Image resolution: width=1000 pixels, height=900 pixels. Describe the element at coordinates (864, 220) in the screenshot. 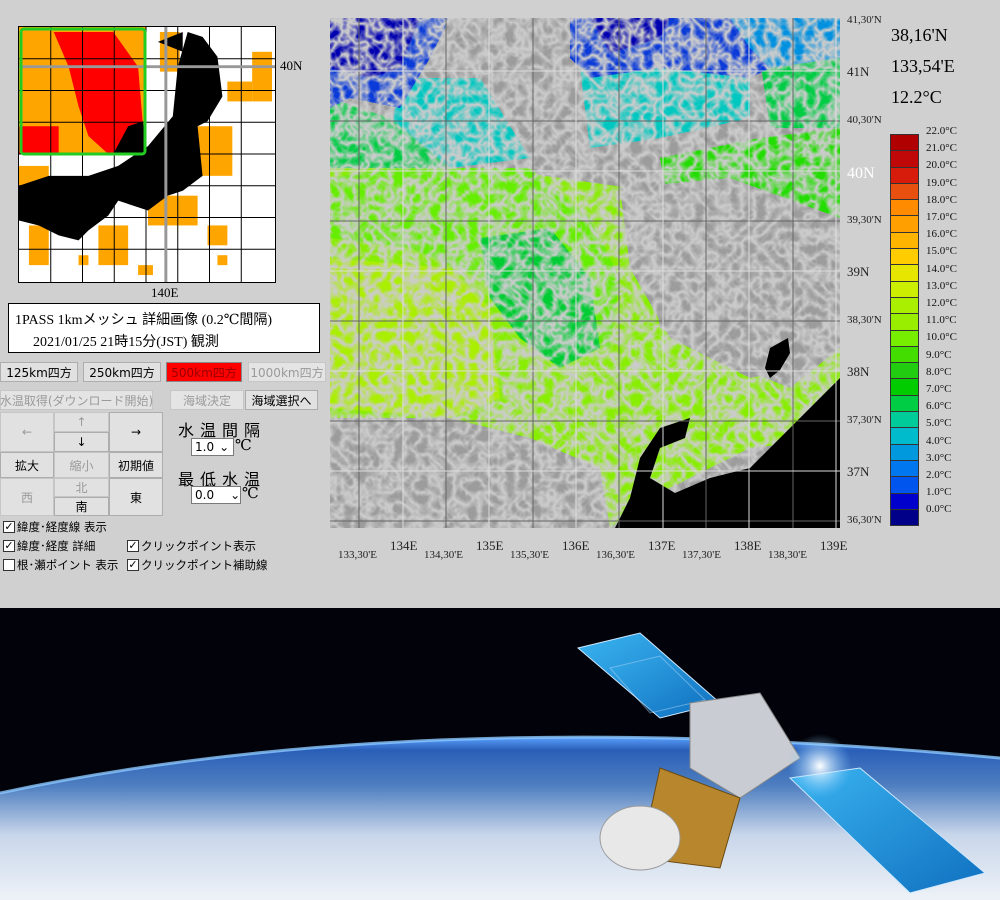

I see `lat-label: 39,30'N` at that location.